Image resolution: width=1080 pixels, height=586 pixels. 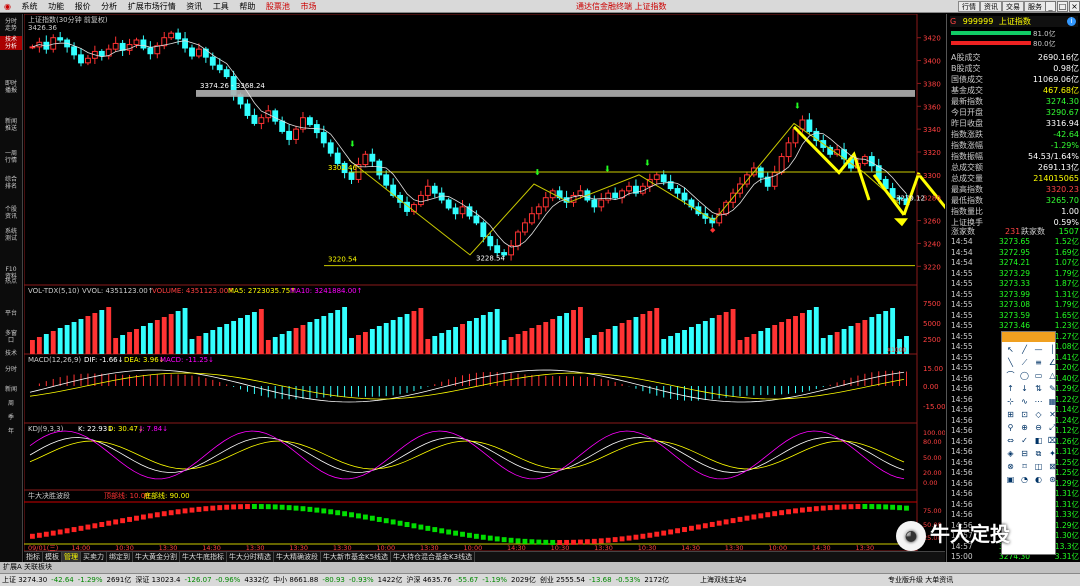 I want to click on left-tab-2: 即时播报, so click(x=11, y=87).